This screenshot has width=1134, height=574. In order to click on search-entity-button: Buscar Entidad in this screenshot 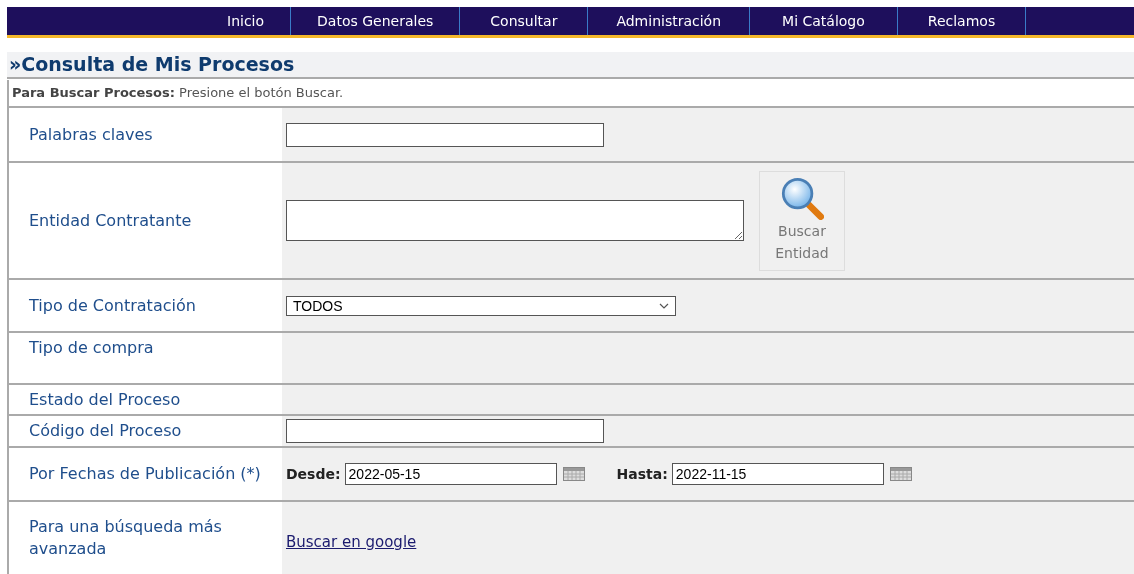, I will do `click(802, 220)`.